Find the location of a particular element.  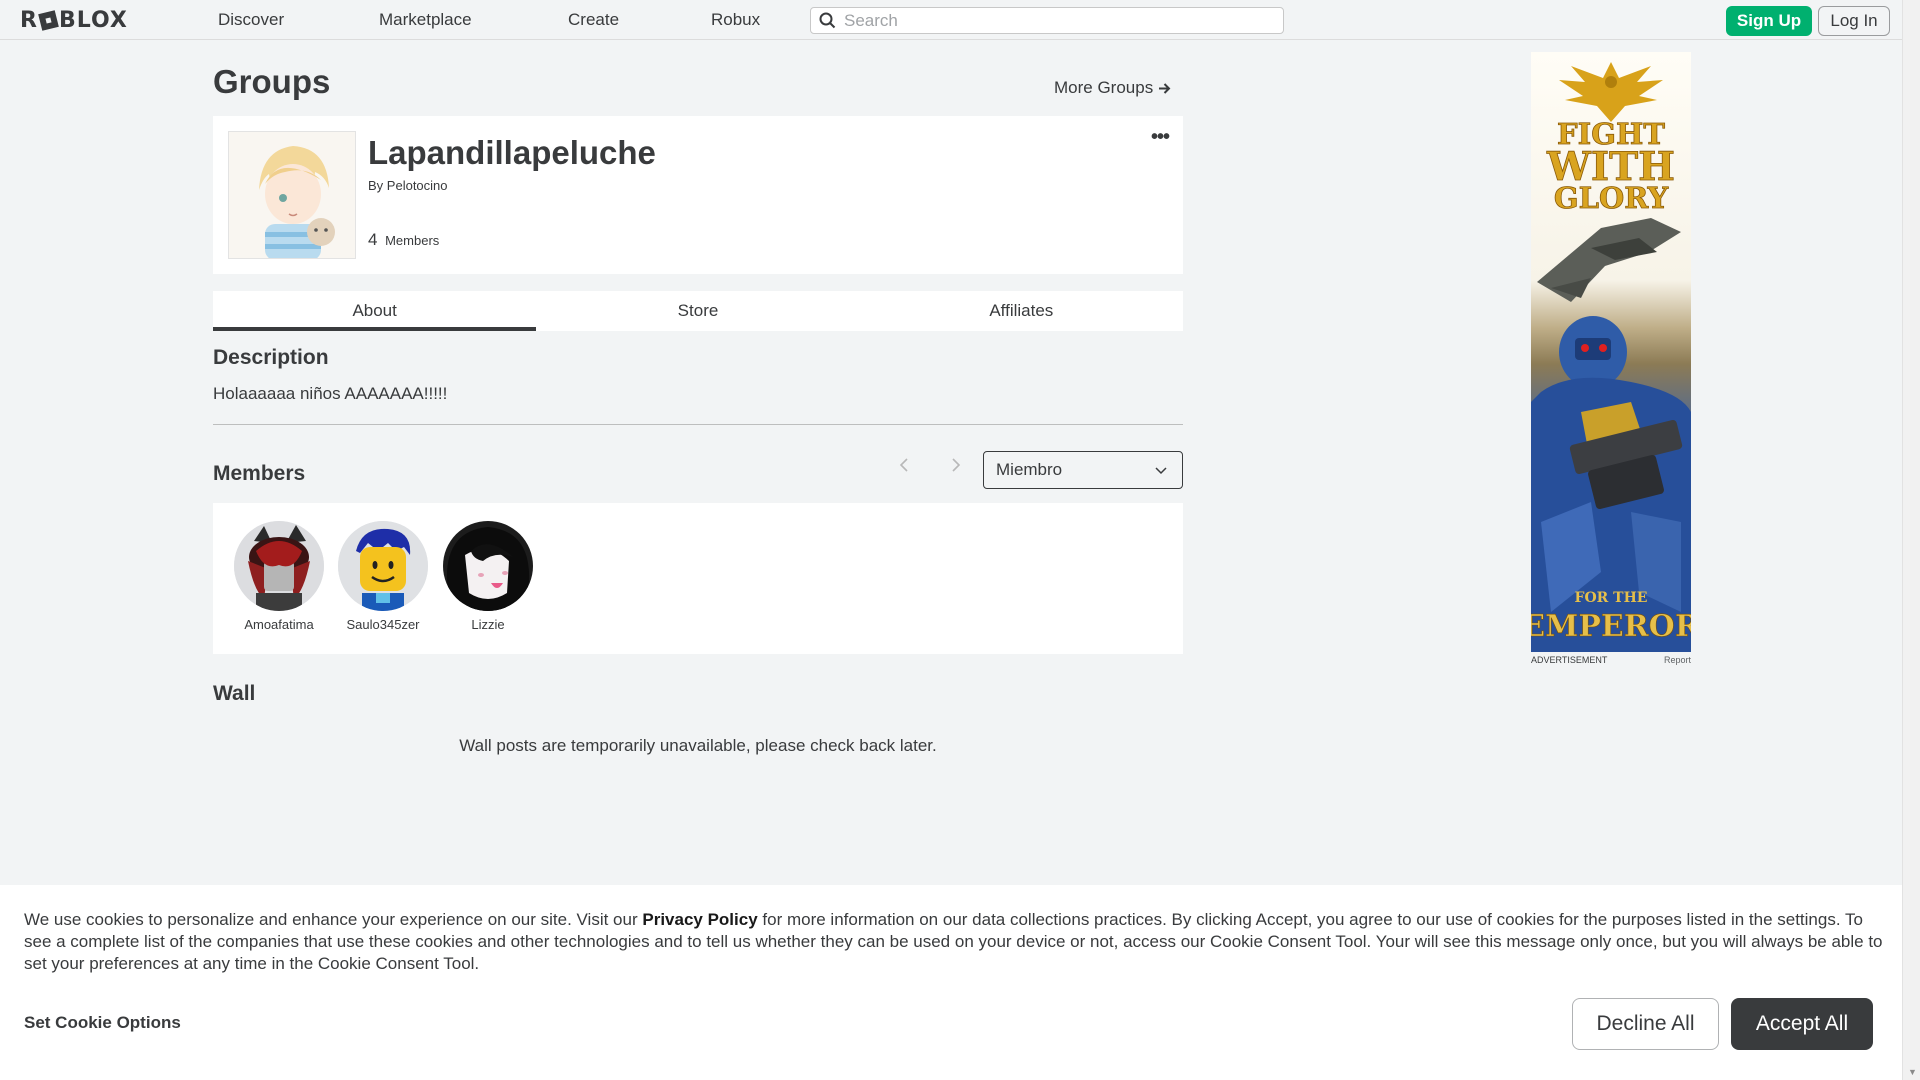

member-name: Lizzie is located at coordinates (488, 624).